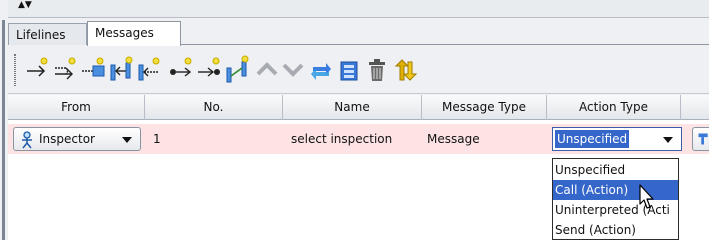  I want to click on new-found-message-icon, so click(181, 69).